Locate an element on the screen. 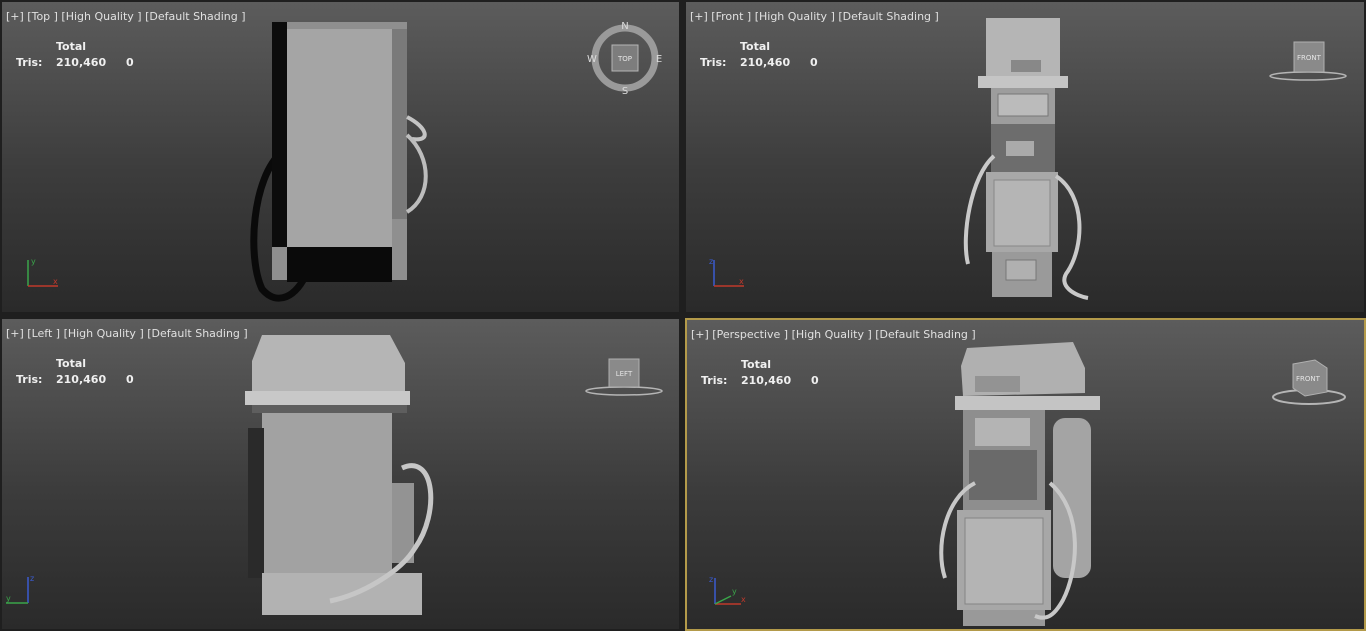  compass-s: S is located at coordinates (625, 91).